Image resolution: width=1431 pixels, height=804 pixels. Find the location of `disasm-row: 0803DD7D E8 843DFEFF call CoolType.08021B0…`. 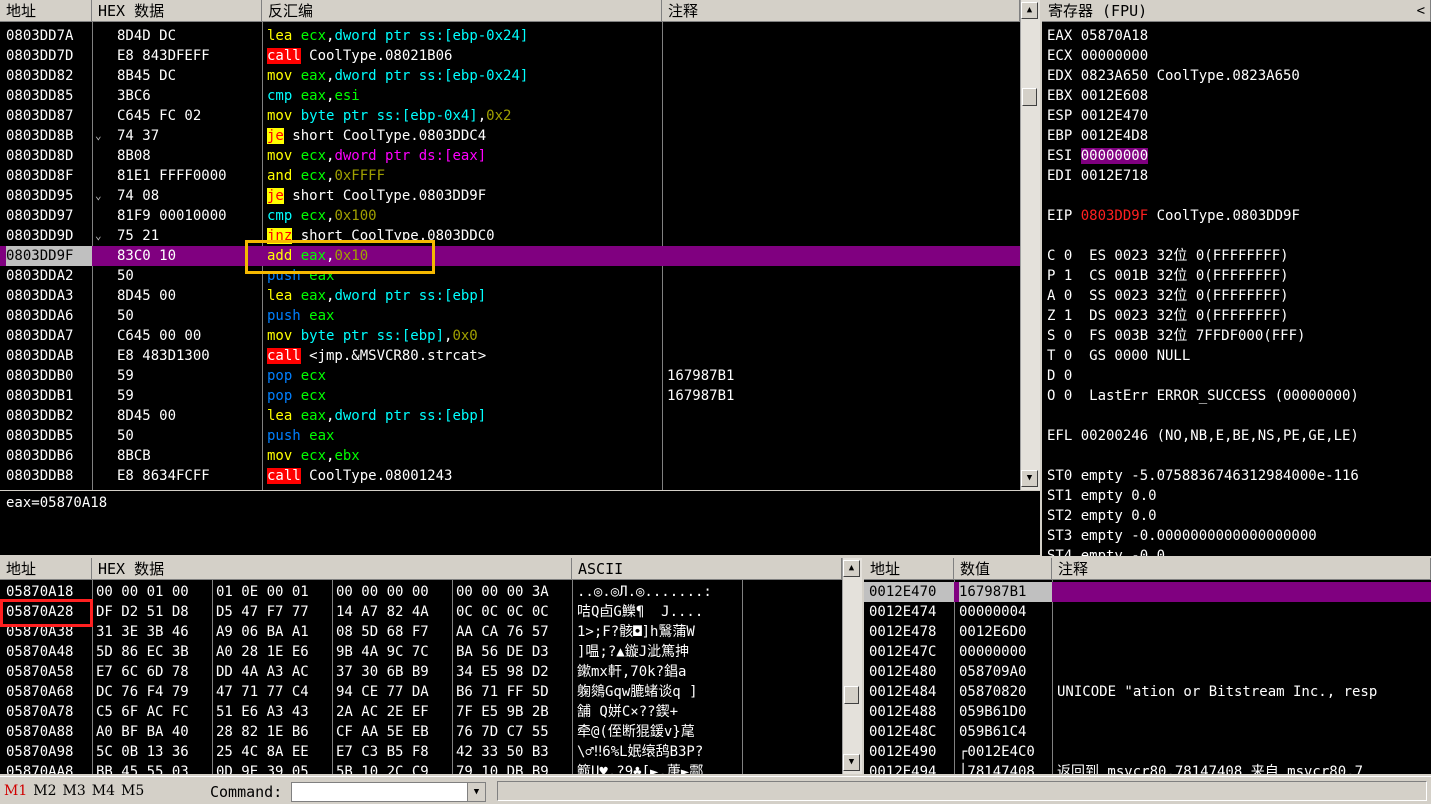

disasm-row: 0803DD7D E8 843DFEFF call CoolType.08021B0… is located at coordinates (510, 56).